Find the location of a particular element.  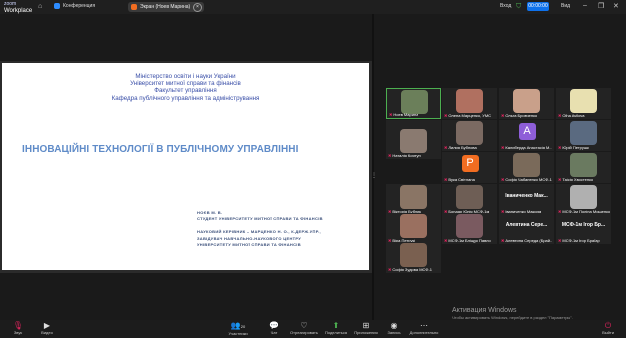

conference-icon is located at coordinates (57, 6).